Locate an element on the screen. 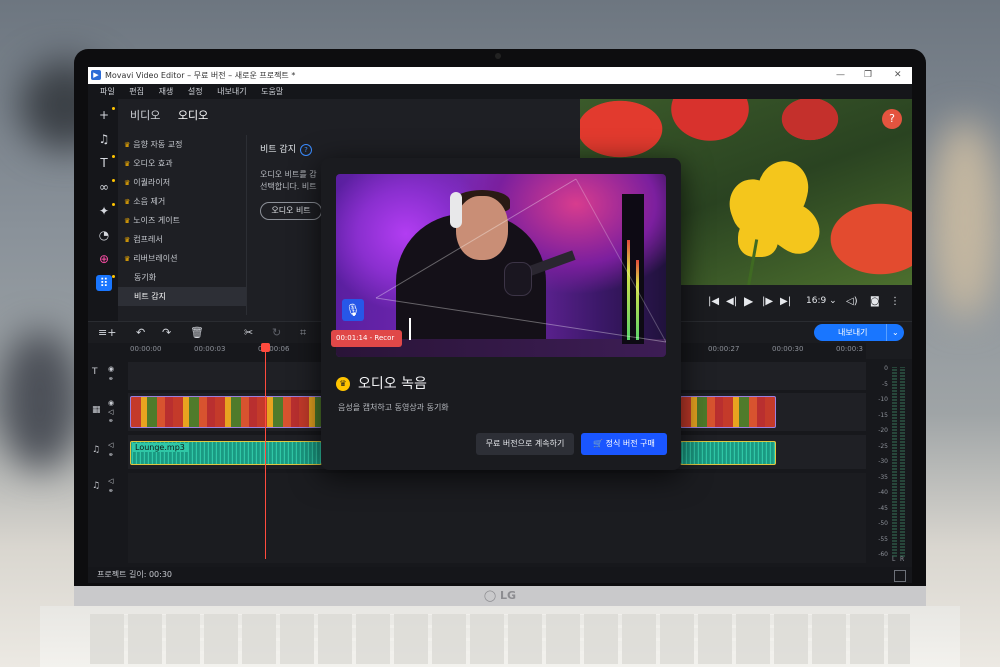 The height and width of the screenshot is (667, 1000). cut-icon: ✂ is located at coordinates (248, 332).